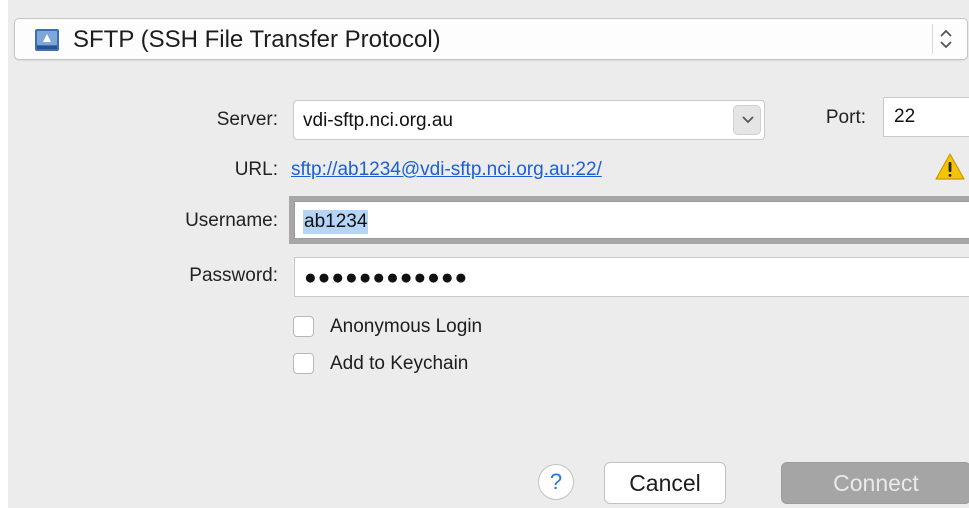 The width and height of the screenshot is (969, 508). What do you see at coordinates (336, 222) in the screenshot?
I see `username-value: ab1234` at bounding box center [336, 222].